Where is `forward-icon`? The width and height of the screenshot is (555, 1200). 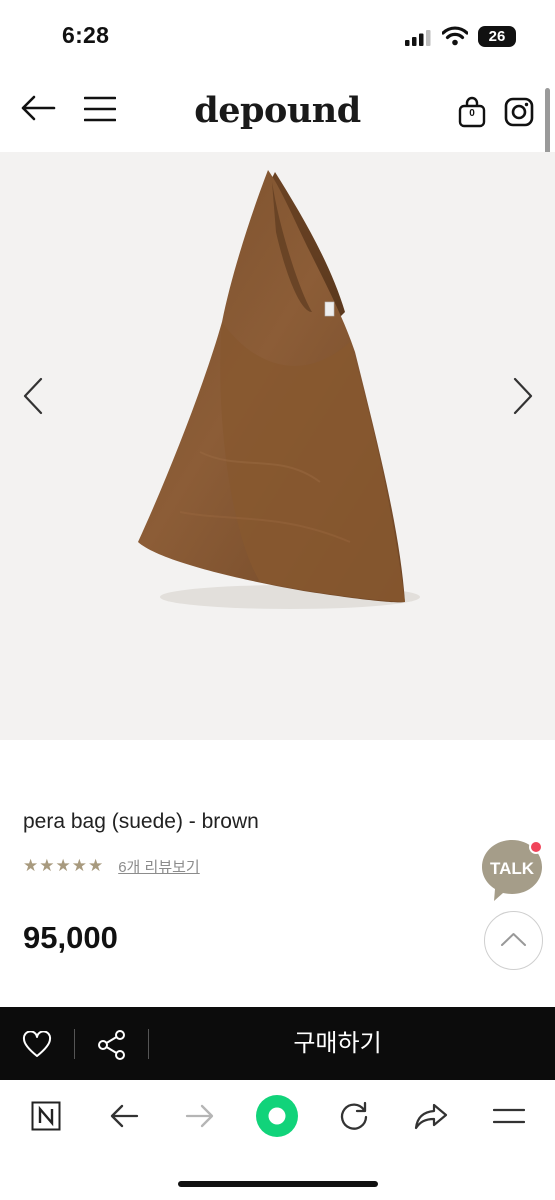
forward-icon is located at coordinates (200, 1116).